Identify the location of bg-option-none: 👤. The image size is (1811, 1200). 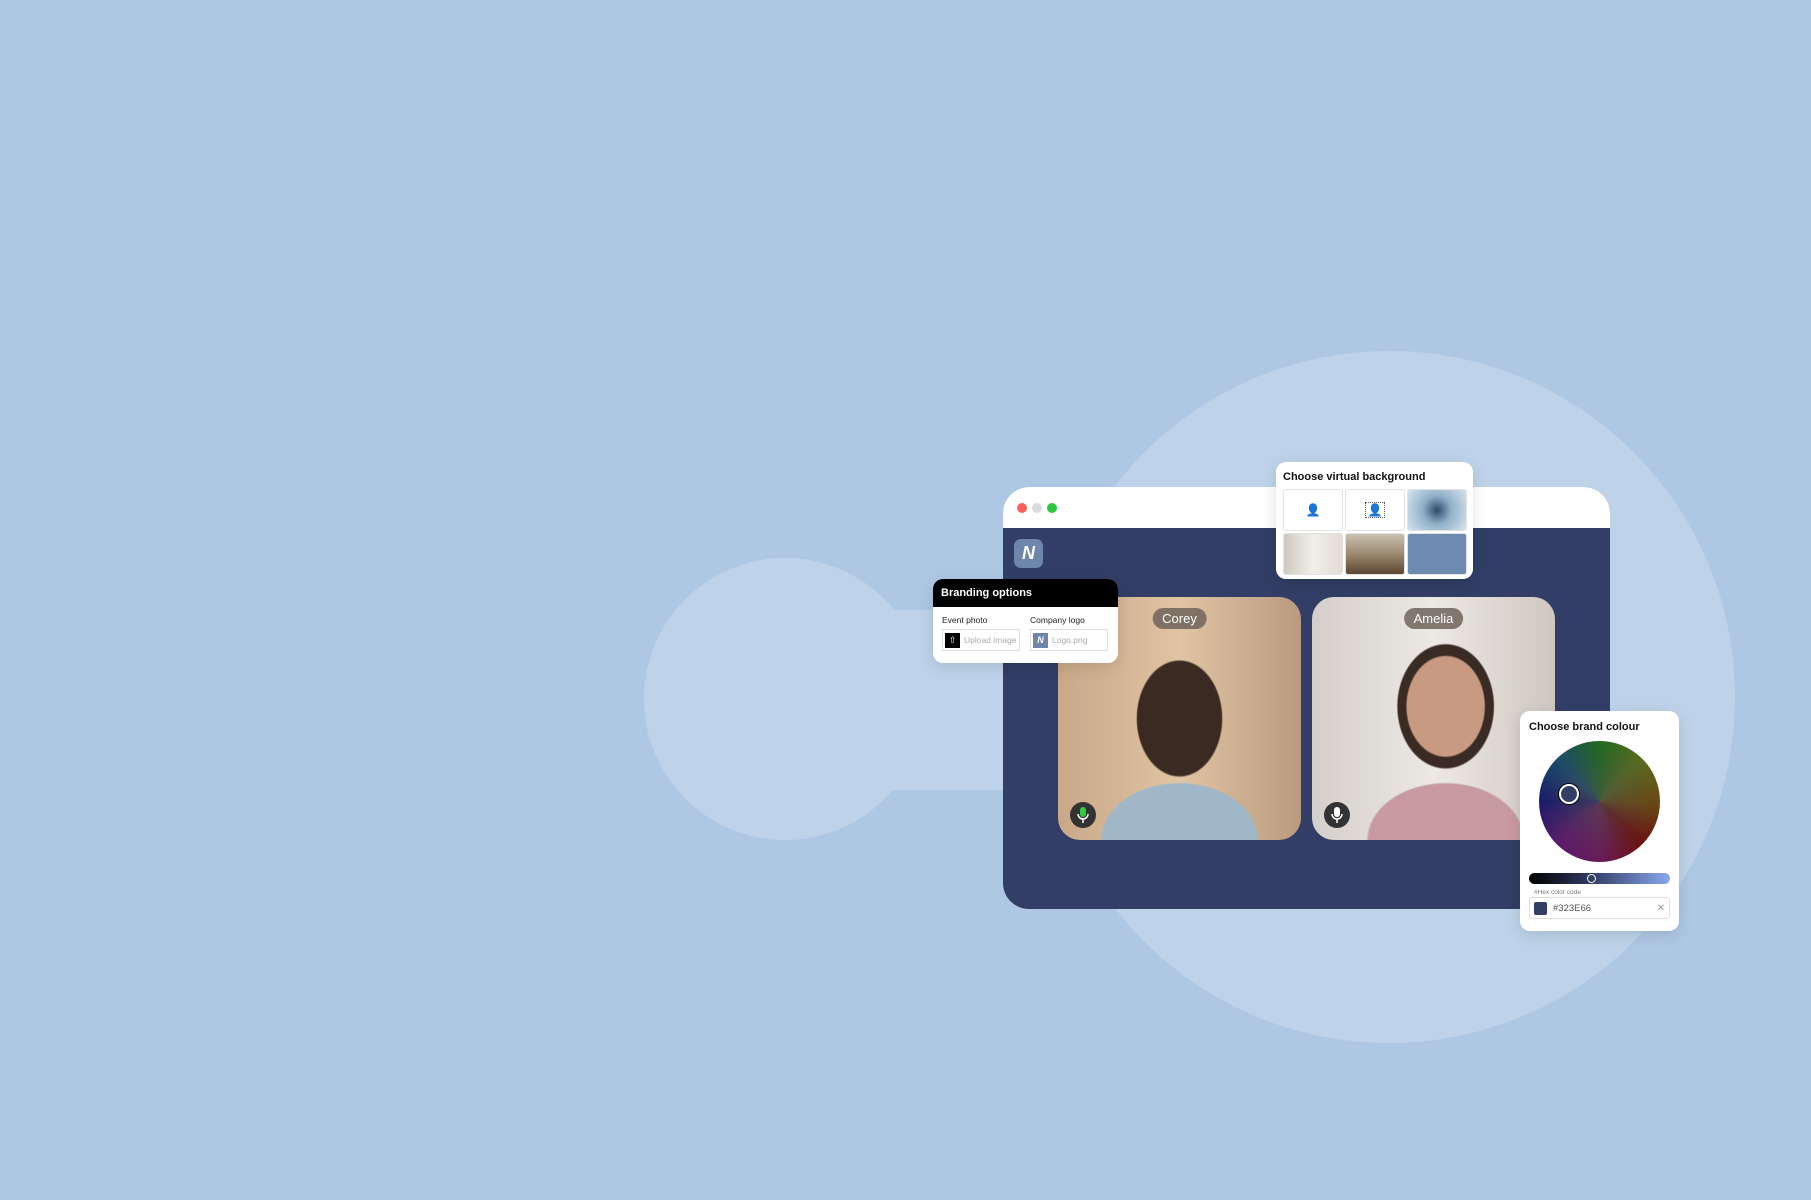
(1313, 510).